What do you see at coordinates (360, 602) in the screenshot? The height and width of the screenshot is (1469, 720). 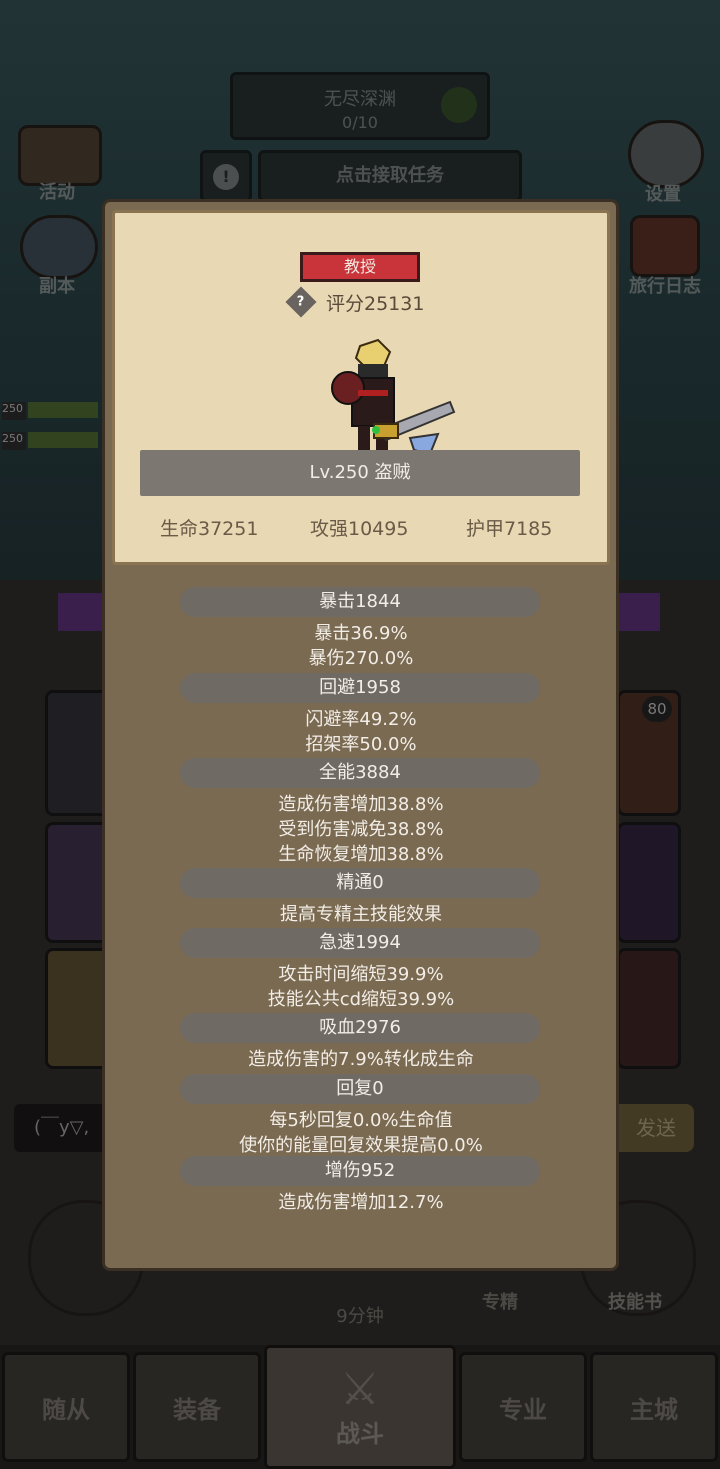 I see `crit-header: 暴击1844` at bounding box center [360, 602].